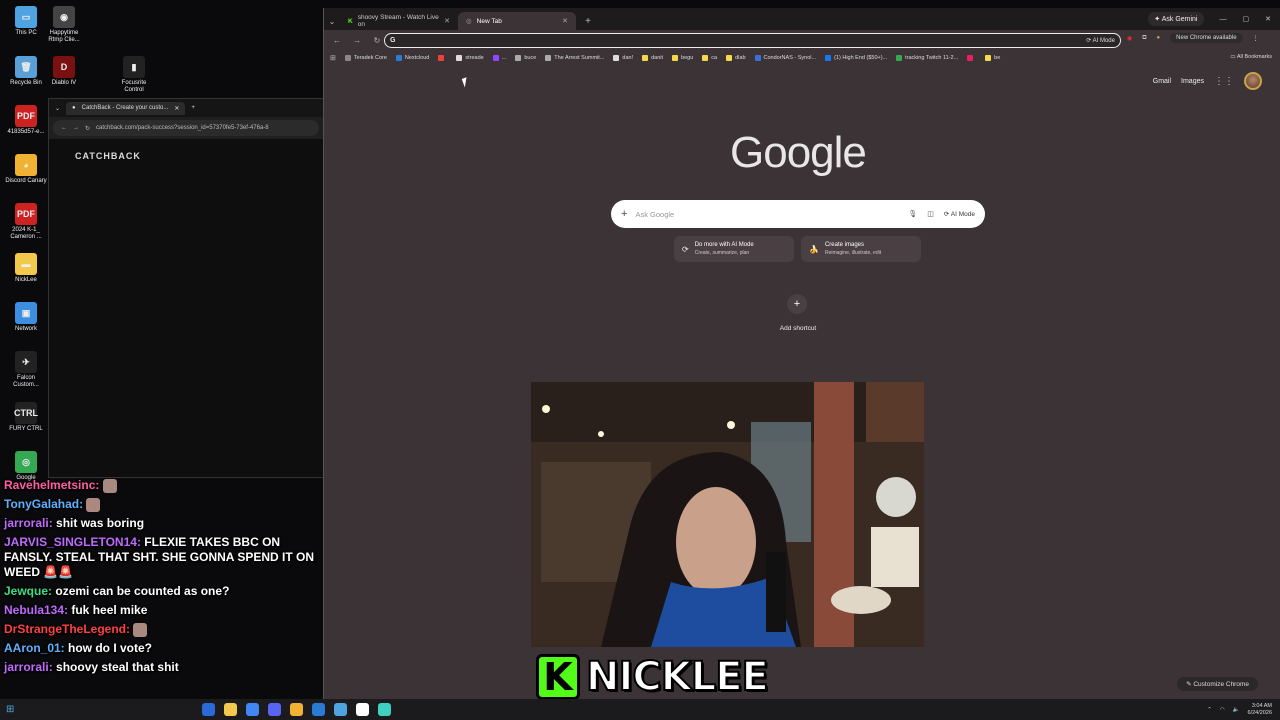 The width and height of the screenshot is (1280, 720). I want to click on extensions-puzzle-icon: ⧉, so click(1144, 38).